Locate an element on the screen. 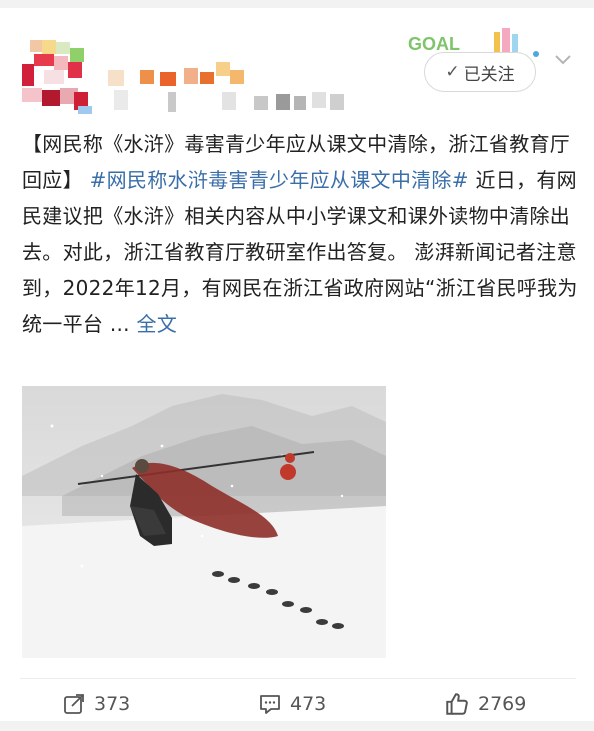  share-button: 373 is located at coordinates (96, 704).